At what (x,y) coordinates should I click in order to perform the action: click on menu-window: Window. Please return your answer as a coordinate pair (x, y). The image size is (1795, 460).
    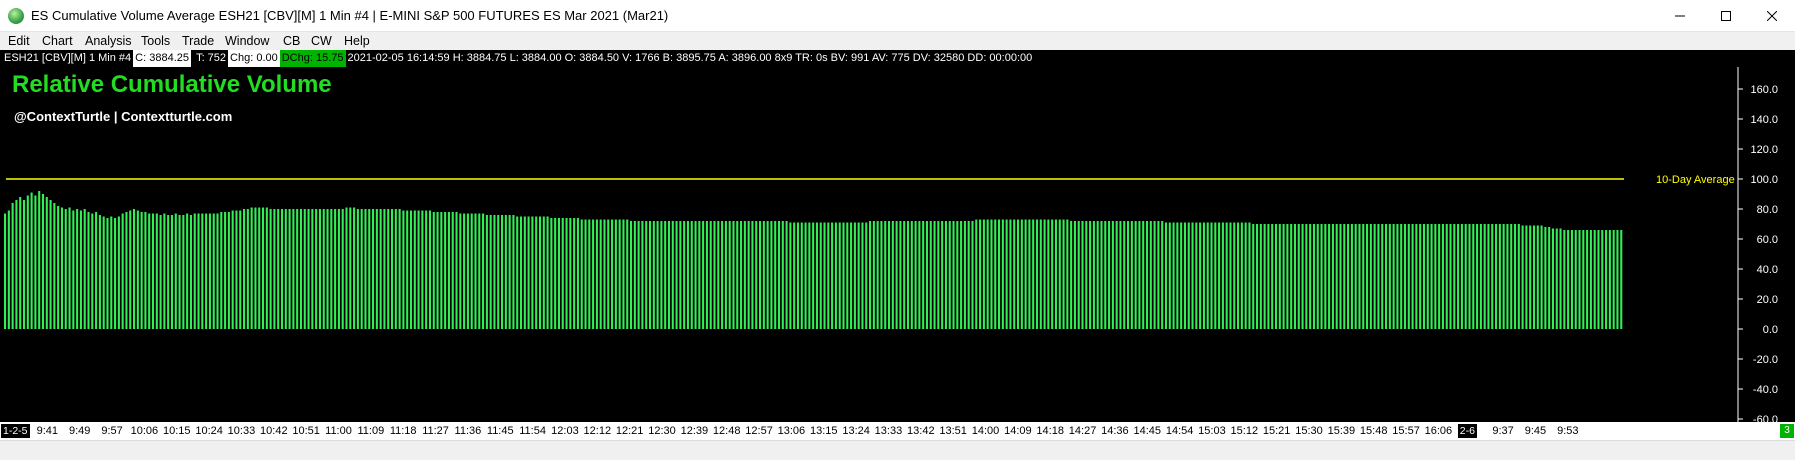
    Looking at the image, I should click on (247, 41).